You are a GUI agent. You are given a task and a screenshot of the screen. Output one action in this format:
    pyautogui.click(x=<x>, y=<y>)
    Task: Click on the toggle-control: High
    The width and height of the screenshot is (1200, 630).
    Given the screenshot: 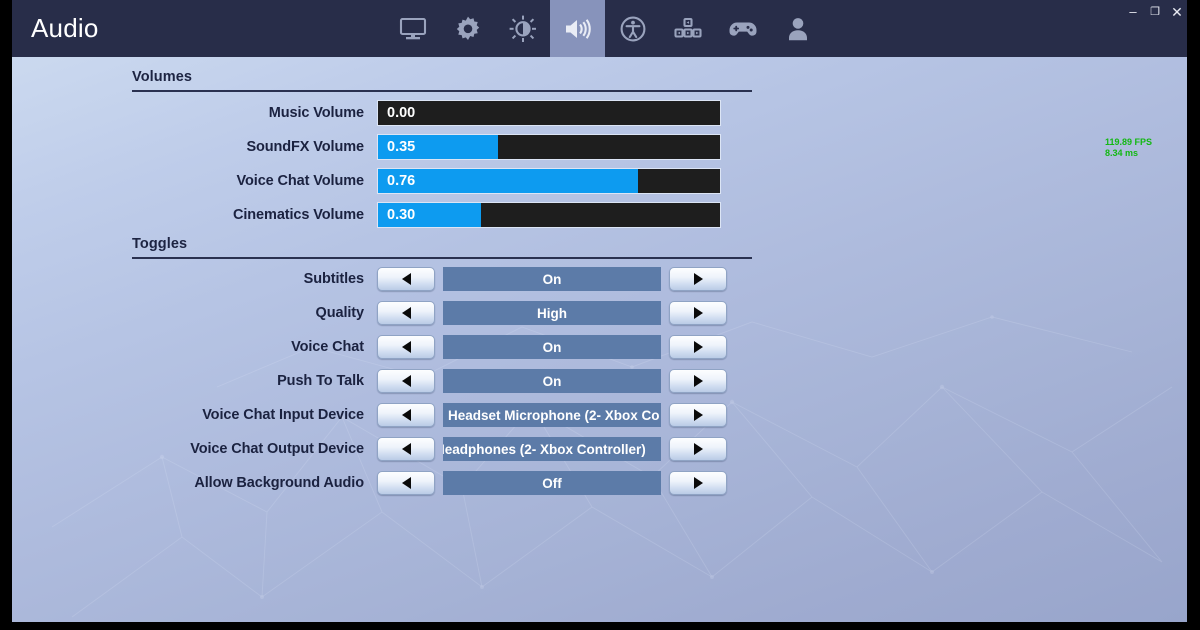 What is the action you would take?
    pyautogui.click(x=552, y=313)
    